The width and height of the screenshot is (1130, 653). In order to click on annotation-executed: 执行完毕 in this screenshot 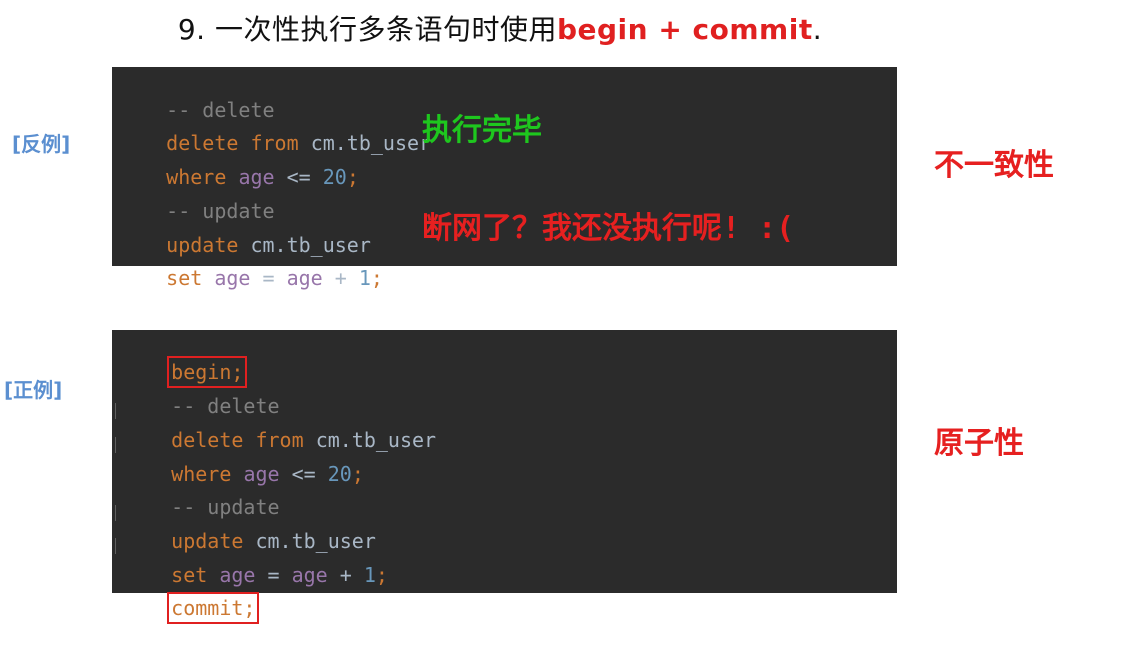, I will do `click(482, 130)`.